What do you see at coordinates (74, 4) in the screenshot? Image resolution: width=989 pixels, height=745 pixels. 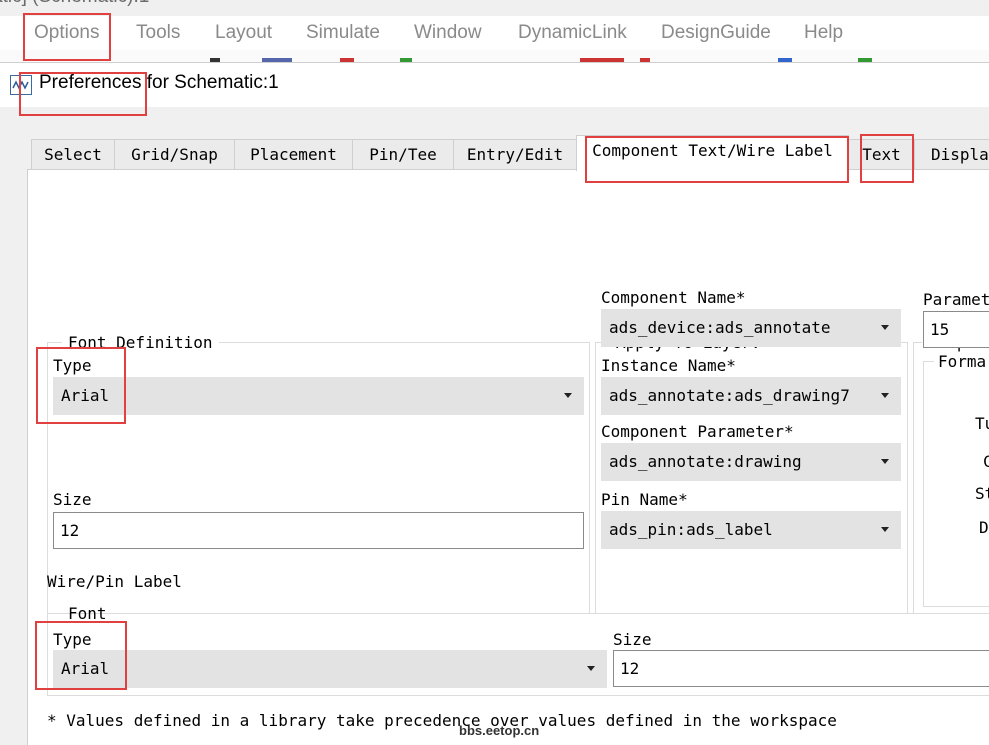 I see `background-window-title: atic] (Schematic):1` at bounding box center [74, 4].